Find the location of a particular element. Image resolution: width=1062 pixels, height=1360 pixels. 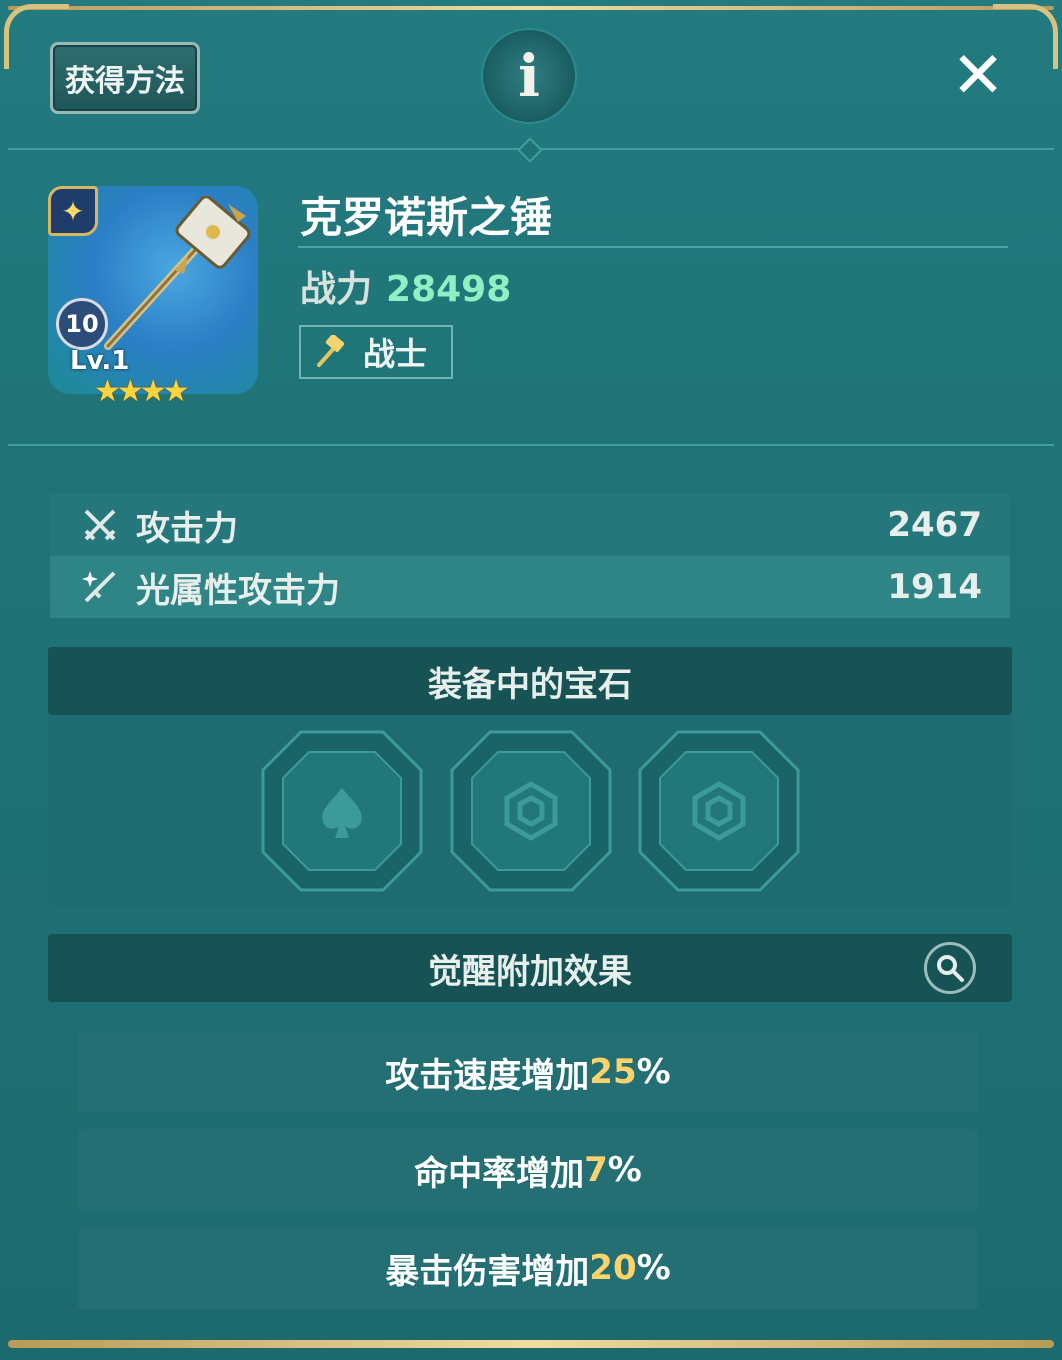

stat-row-light-attack: 光属性攻击力 1914 is located at coordinates (530, 587).